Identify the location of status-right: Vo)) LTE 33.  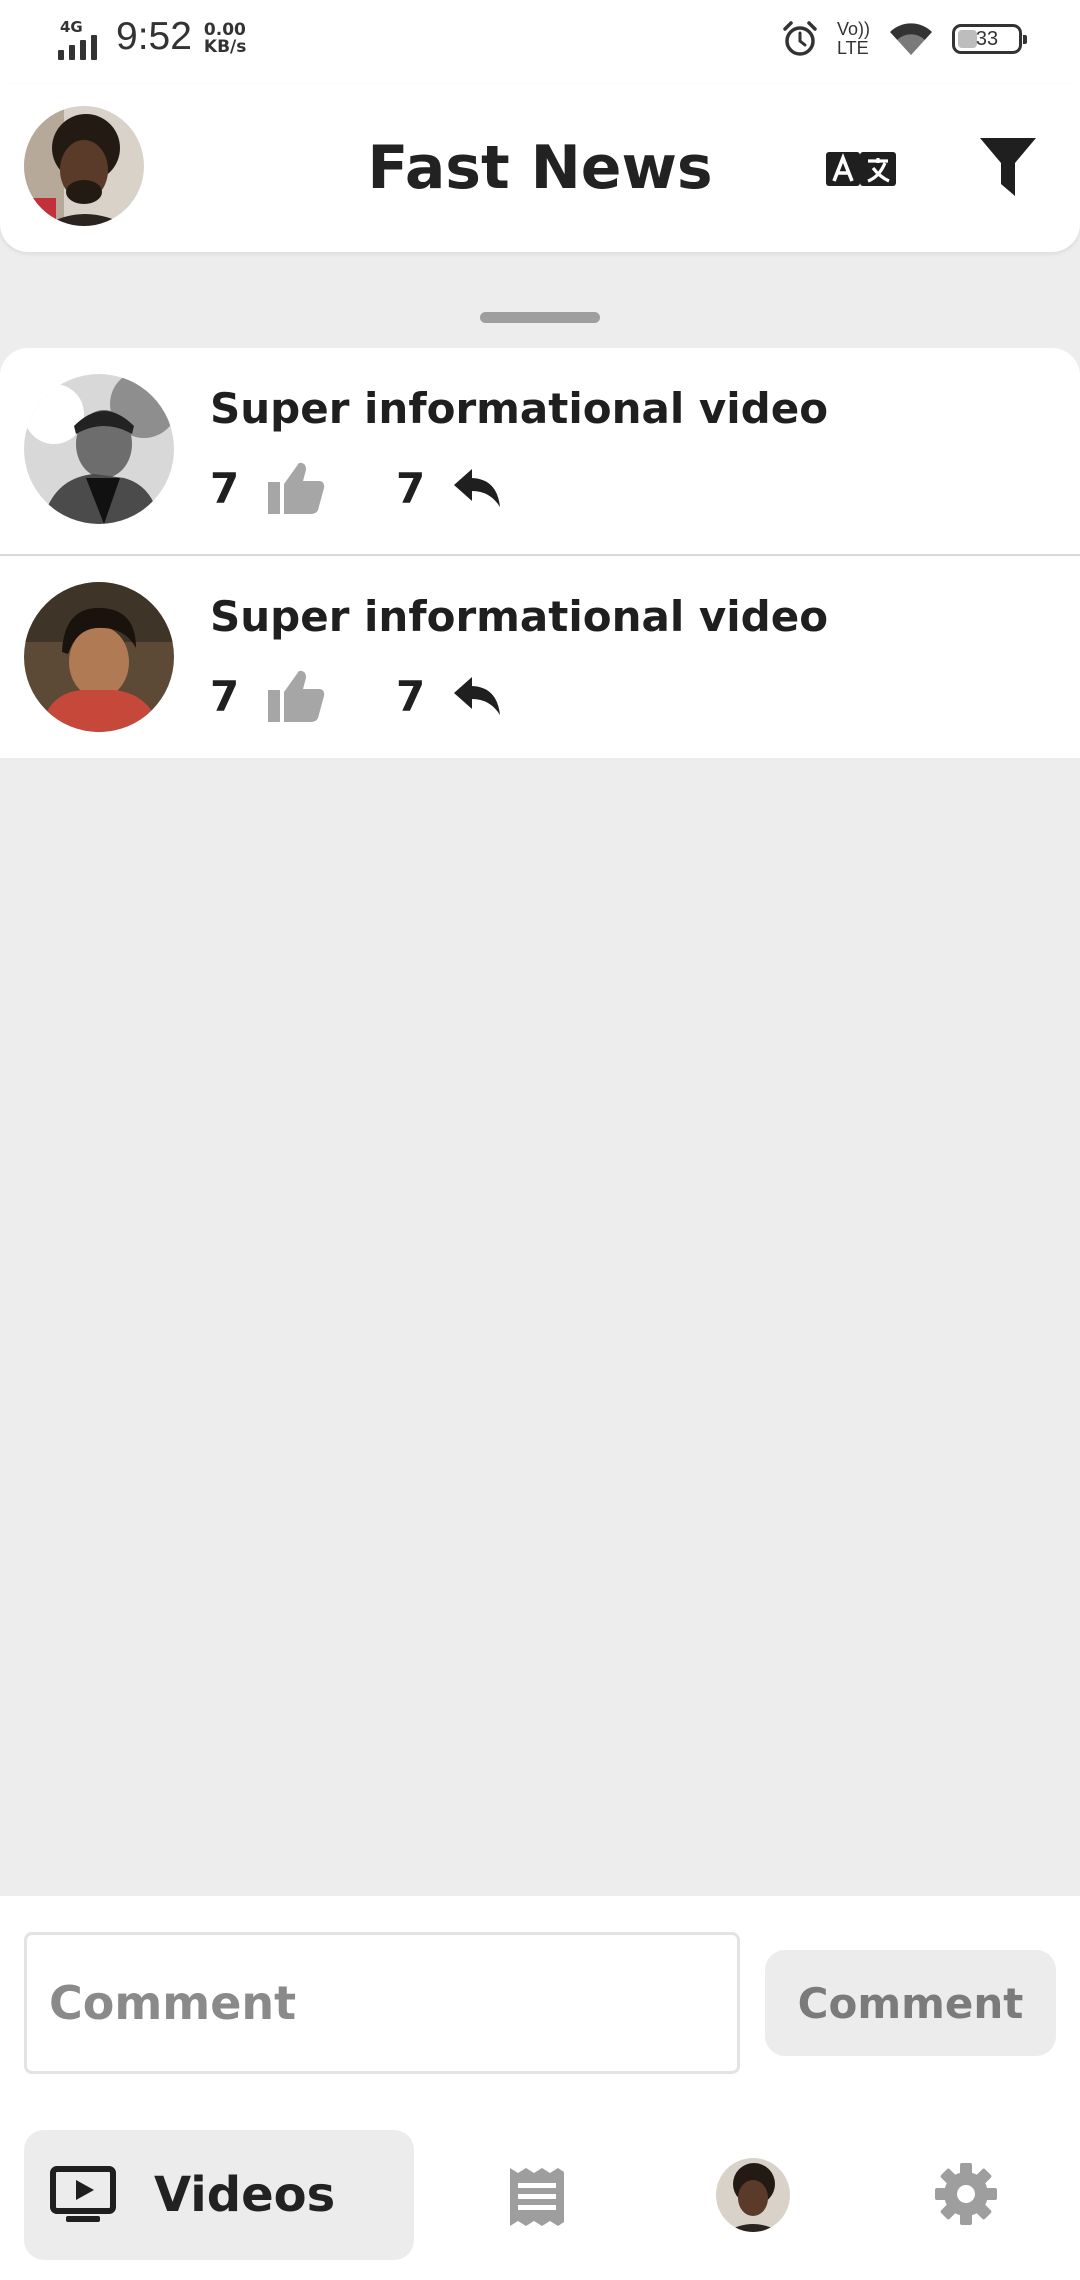
(904, 39).